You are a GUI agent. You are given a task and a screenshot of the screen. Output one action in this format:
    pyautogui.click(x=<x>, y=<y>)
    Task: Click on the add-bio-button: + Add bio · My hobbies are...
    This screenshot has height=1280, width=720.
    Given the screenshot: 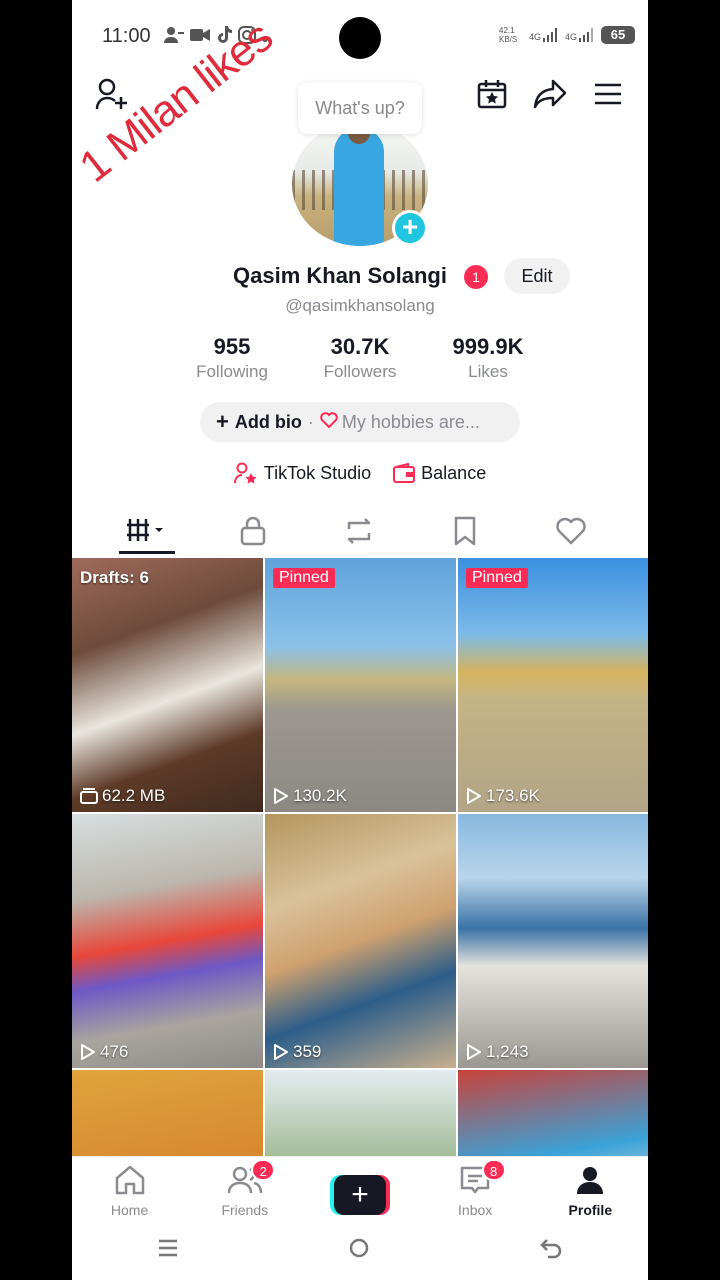 What is the action you would take?
    pyautogui.click(x=360, y=422)
    